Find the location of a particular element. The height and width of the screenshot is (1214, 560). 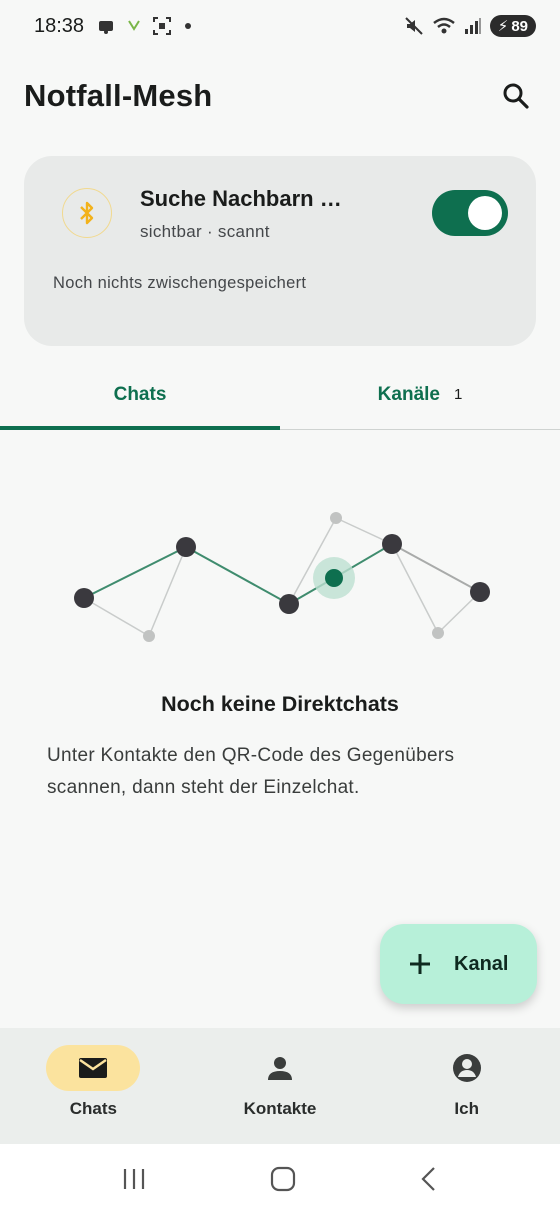

nav-label-chats: Chats is located at coordinates (93, 1108).